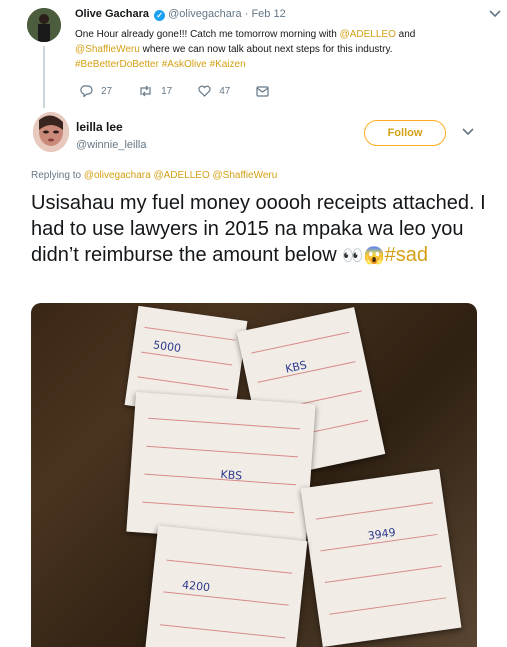 This screenshot has width=507, height=647. I want to click on receipt-image: 4200, so click(226, 586).